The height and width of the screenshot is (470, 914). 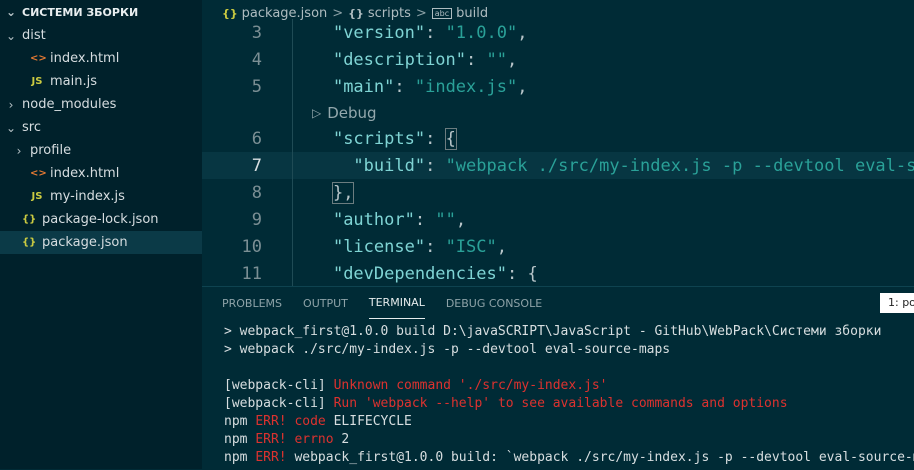 I want to click on token-value: "1.0.0", so click(x=481, y=32).